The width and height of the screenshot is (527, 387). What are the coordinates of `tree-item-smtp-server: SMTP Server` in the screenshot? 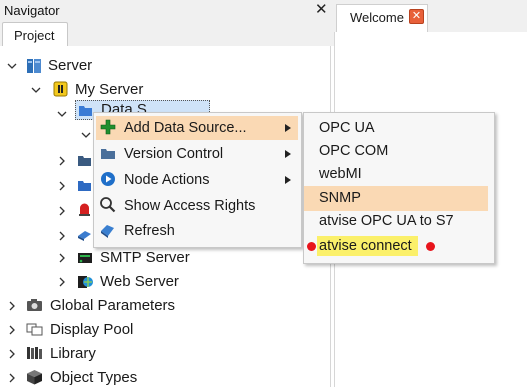 It's located at (145, 257).